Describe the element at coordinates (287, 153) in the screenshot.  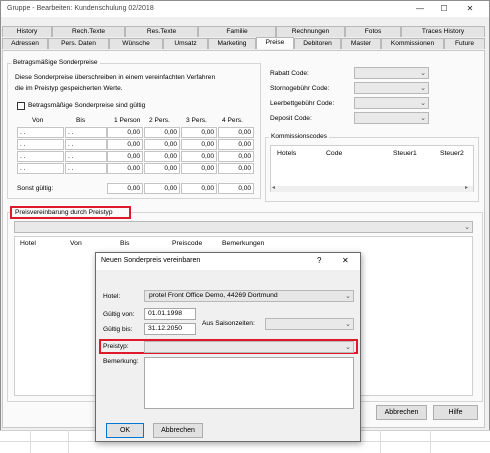
I see `kommission-col-hotels: Hotels` at that location.